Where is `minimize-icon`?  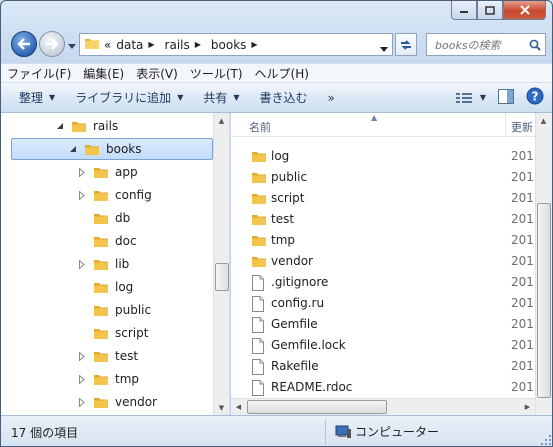 minimize-icon is located at coordinates (464, 12).